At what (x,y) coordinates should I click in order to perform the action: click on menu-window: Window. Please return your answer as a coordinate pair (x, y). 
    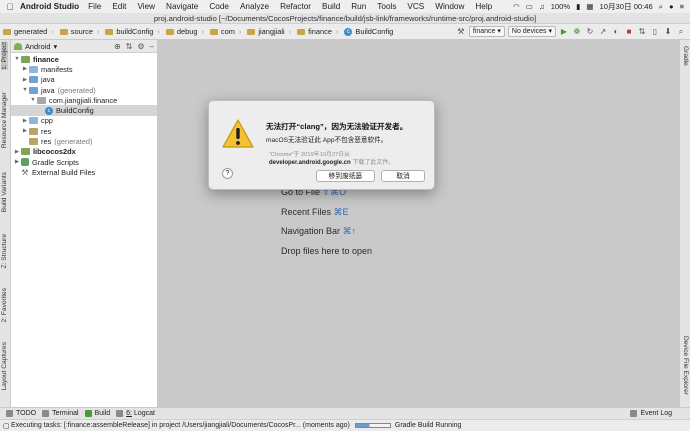
    Looking at the image, I should click on (449, 6).